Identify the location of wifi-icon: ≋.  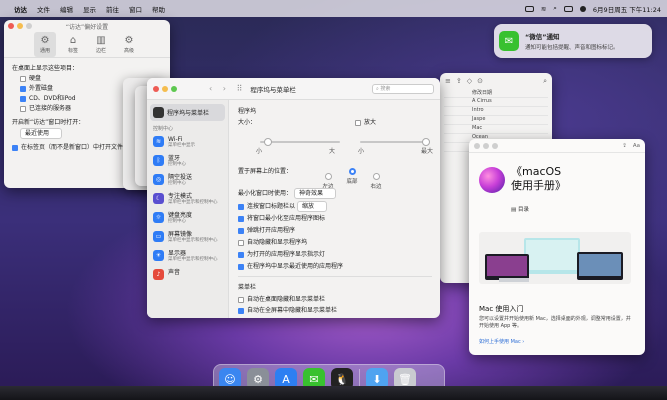
(158, 141).